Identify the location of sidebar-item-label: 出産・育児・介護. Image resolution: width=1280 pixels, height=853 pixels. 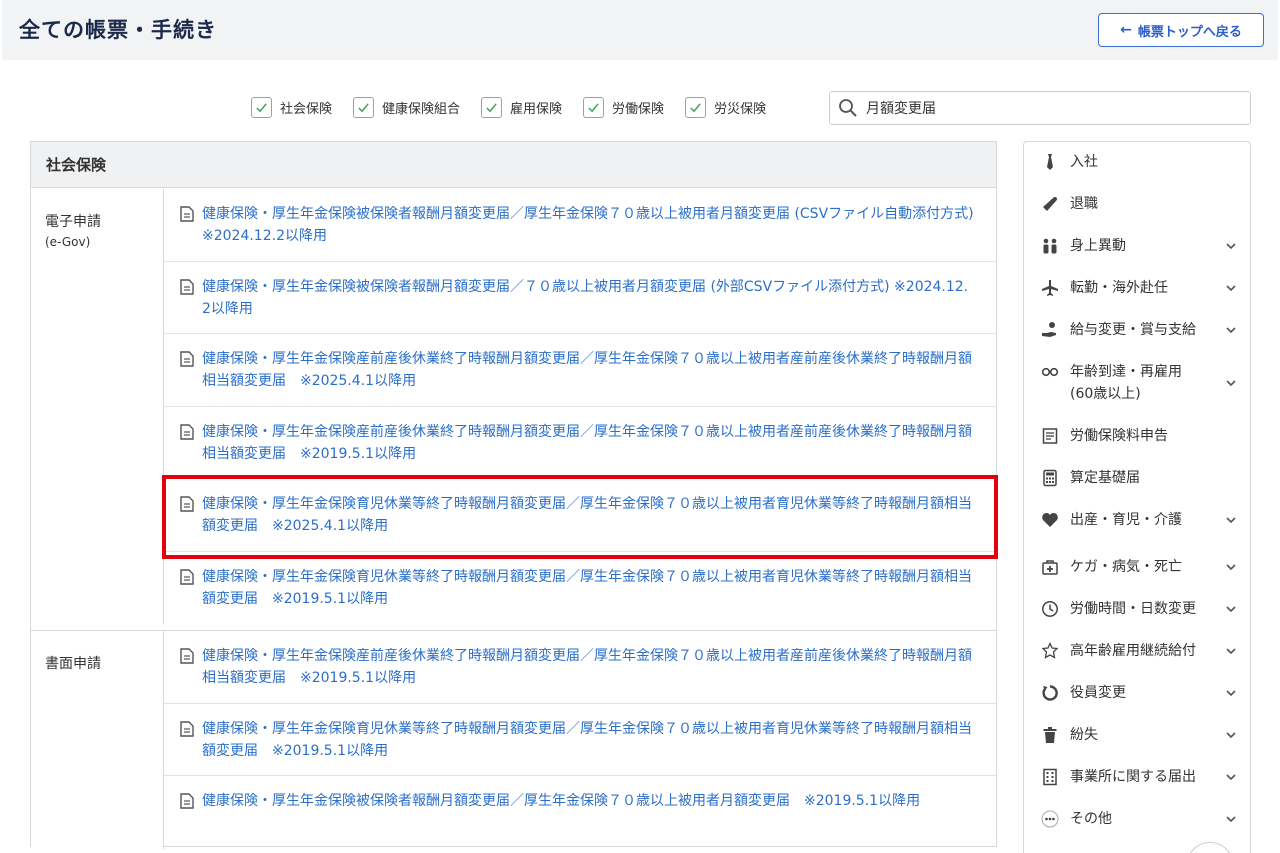
(1126, 520).